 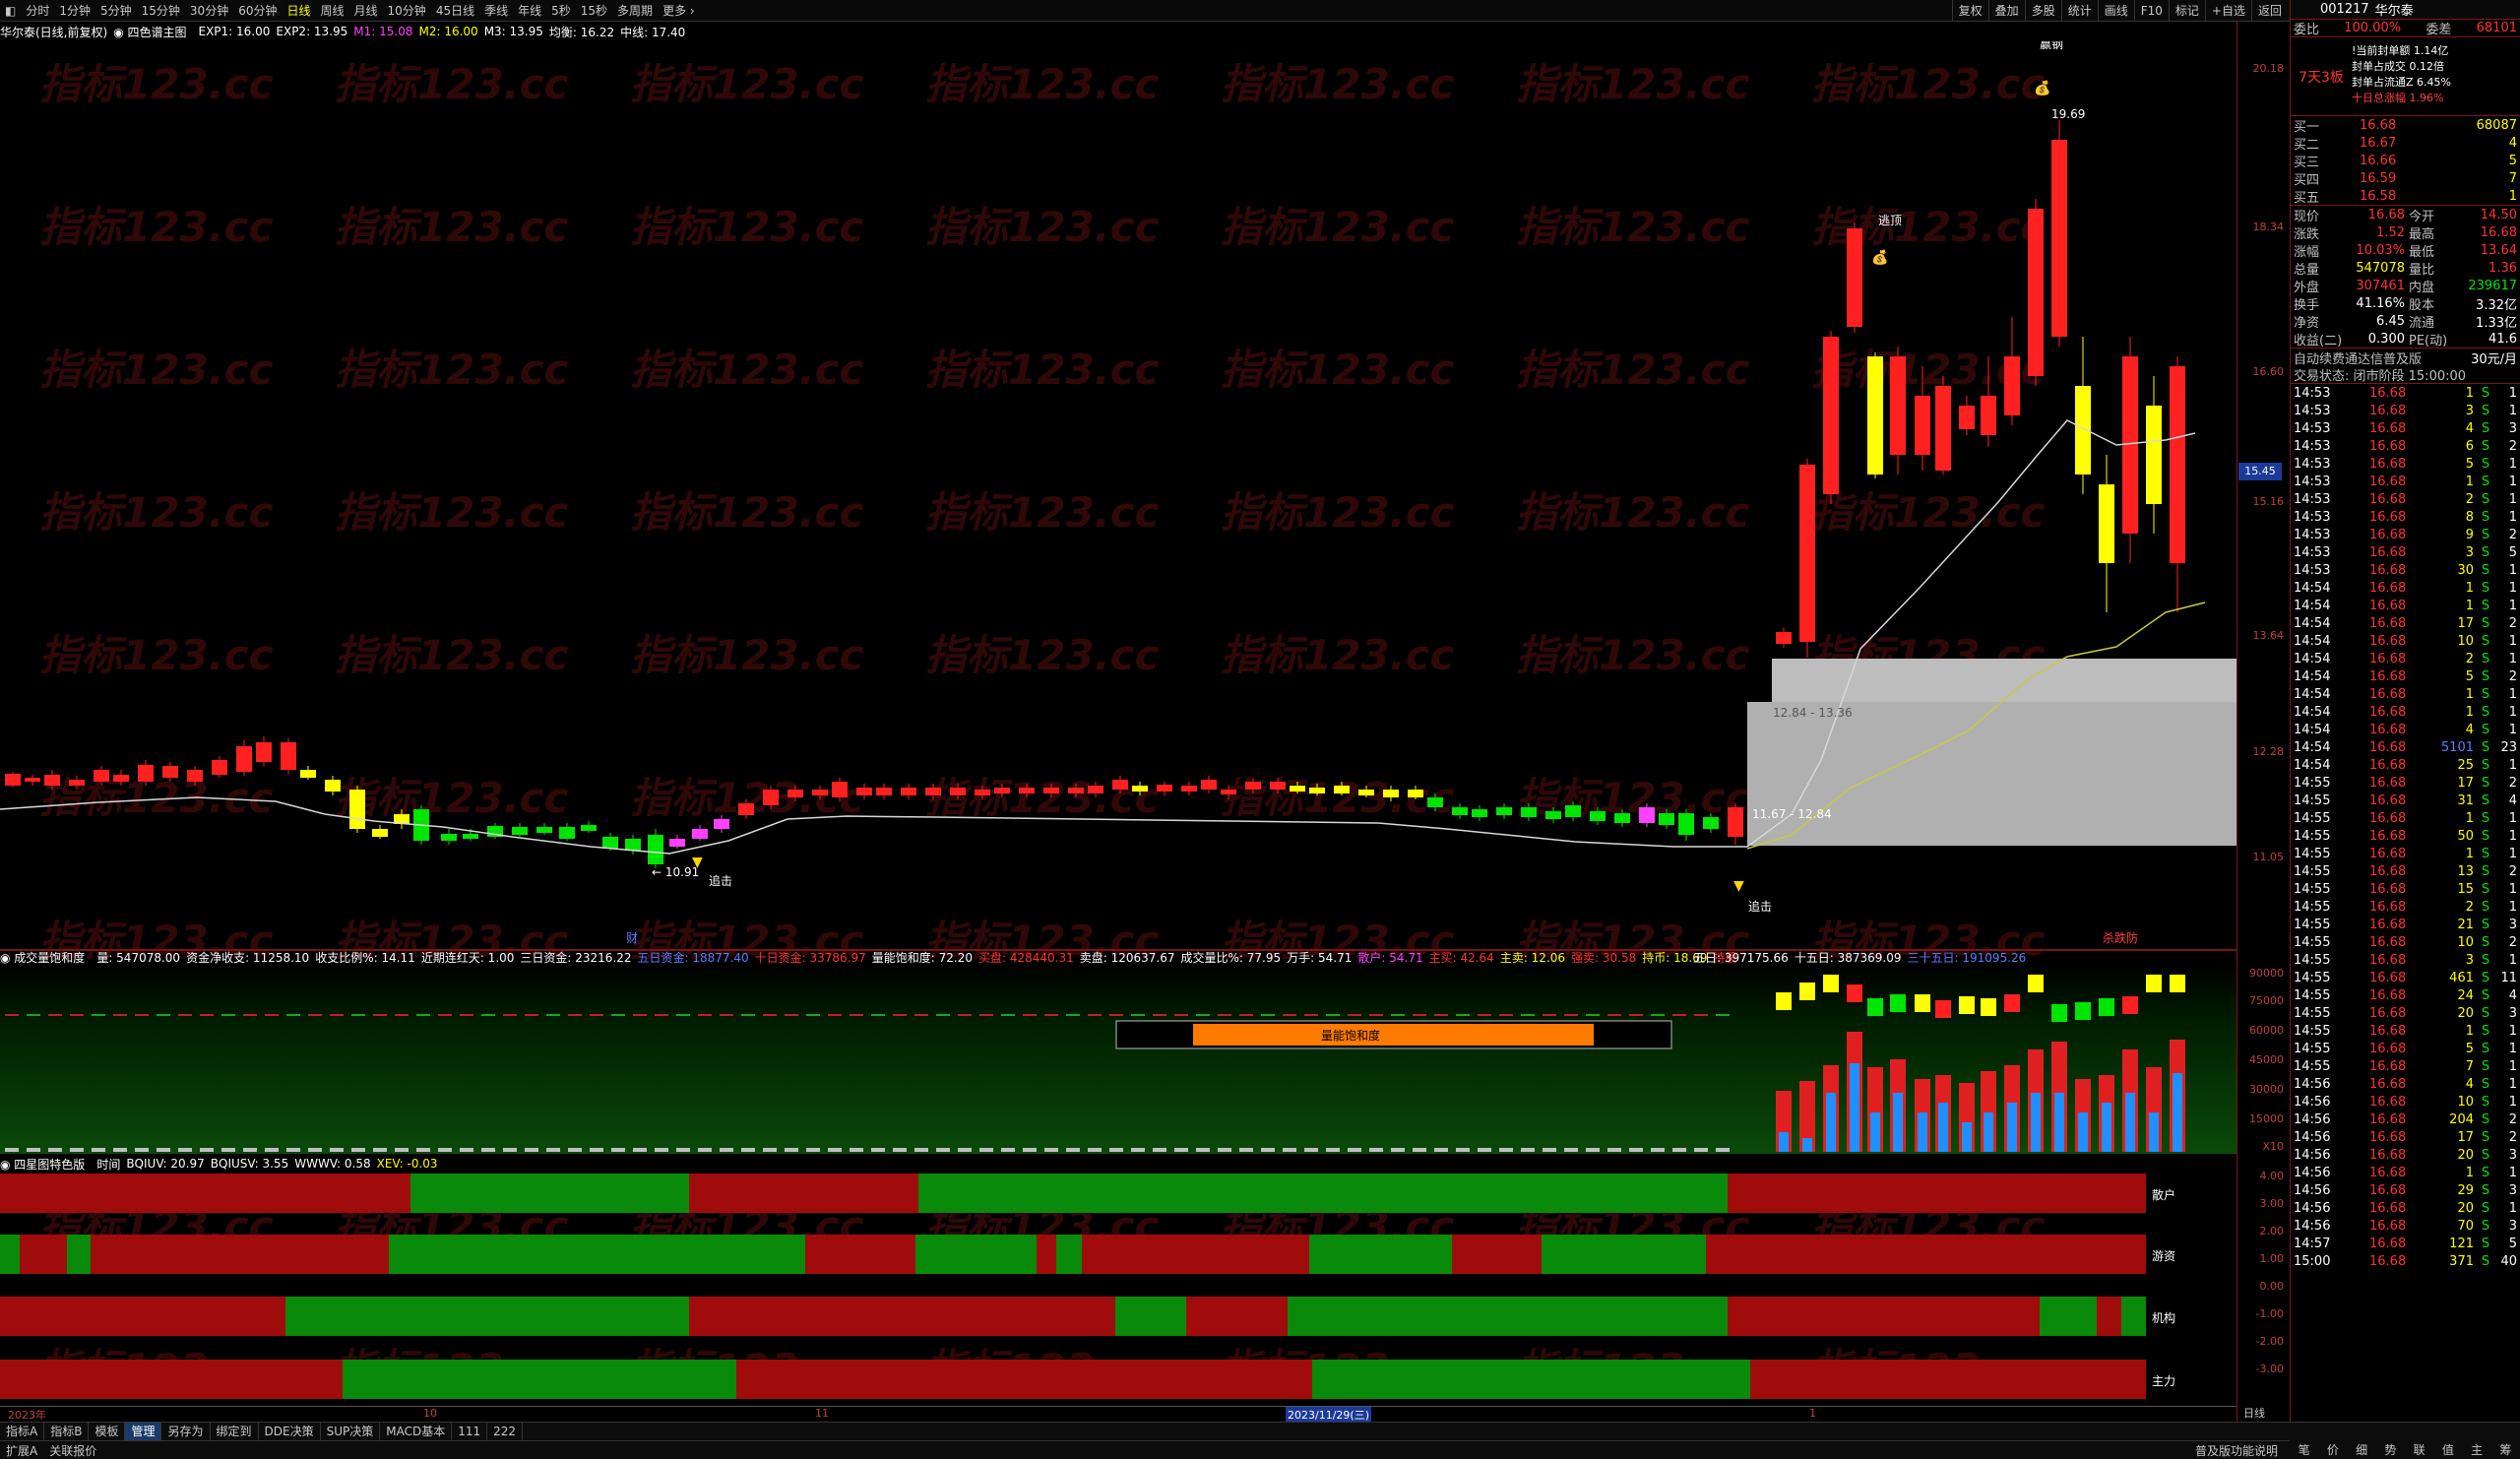 I want to click on status-ext: 扩展A, so click(x=21, y=1450).